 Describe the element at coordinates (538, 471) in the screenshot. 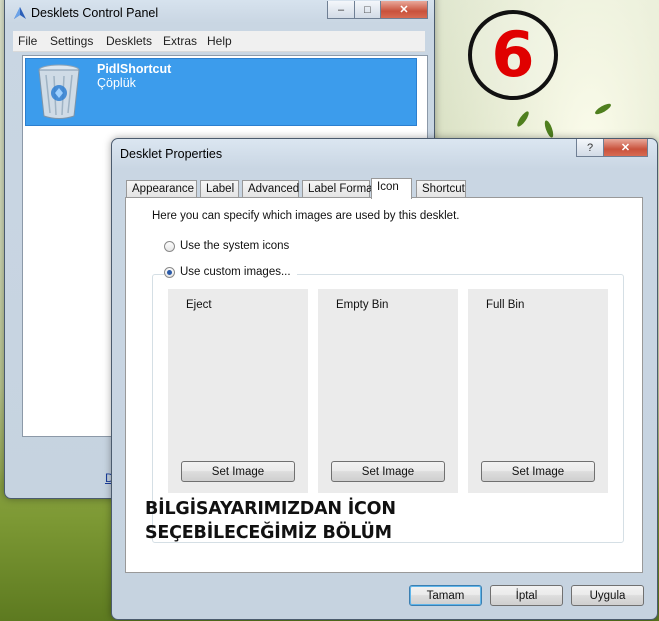

I see `set-image-full-bin-button: Set Image` at that location.